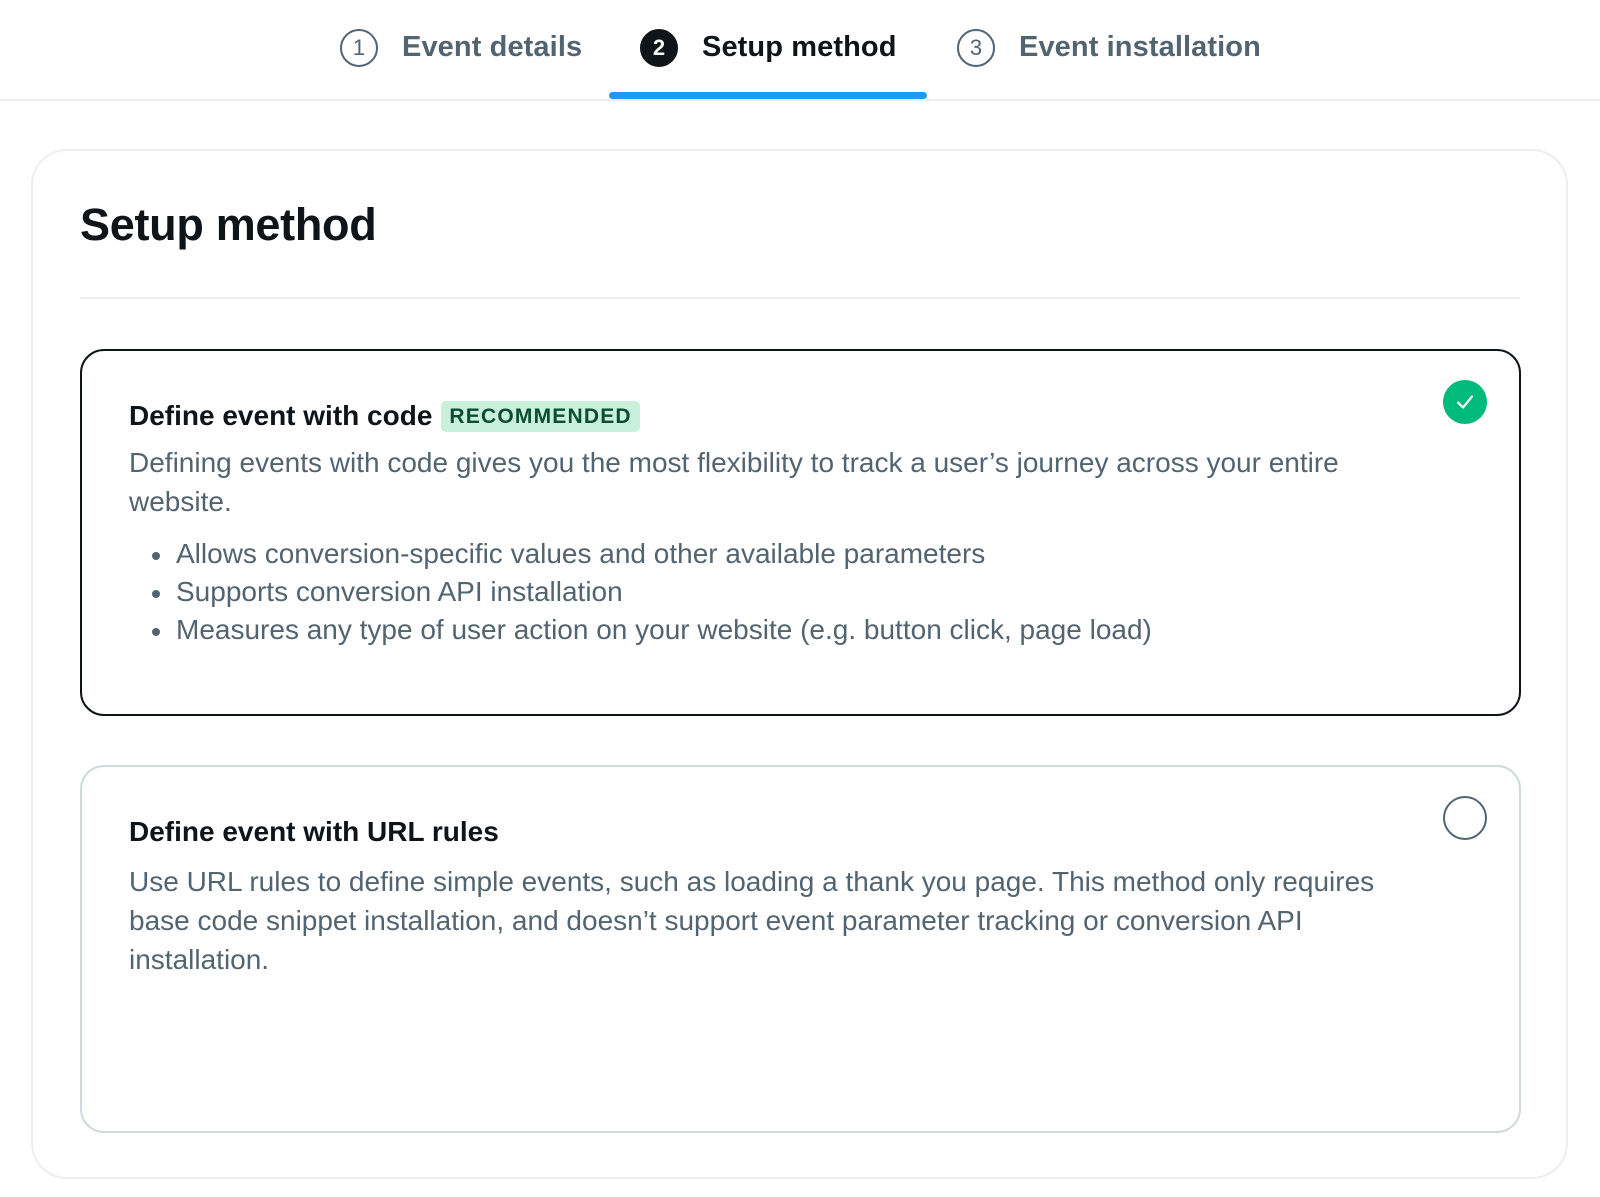 The width and height of the screenshot is (1600, 1197). What do you see at coordinates (1140, 47) in the screenshot?
I see `step-label: Event installation` at bounding box center [1140, 47].